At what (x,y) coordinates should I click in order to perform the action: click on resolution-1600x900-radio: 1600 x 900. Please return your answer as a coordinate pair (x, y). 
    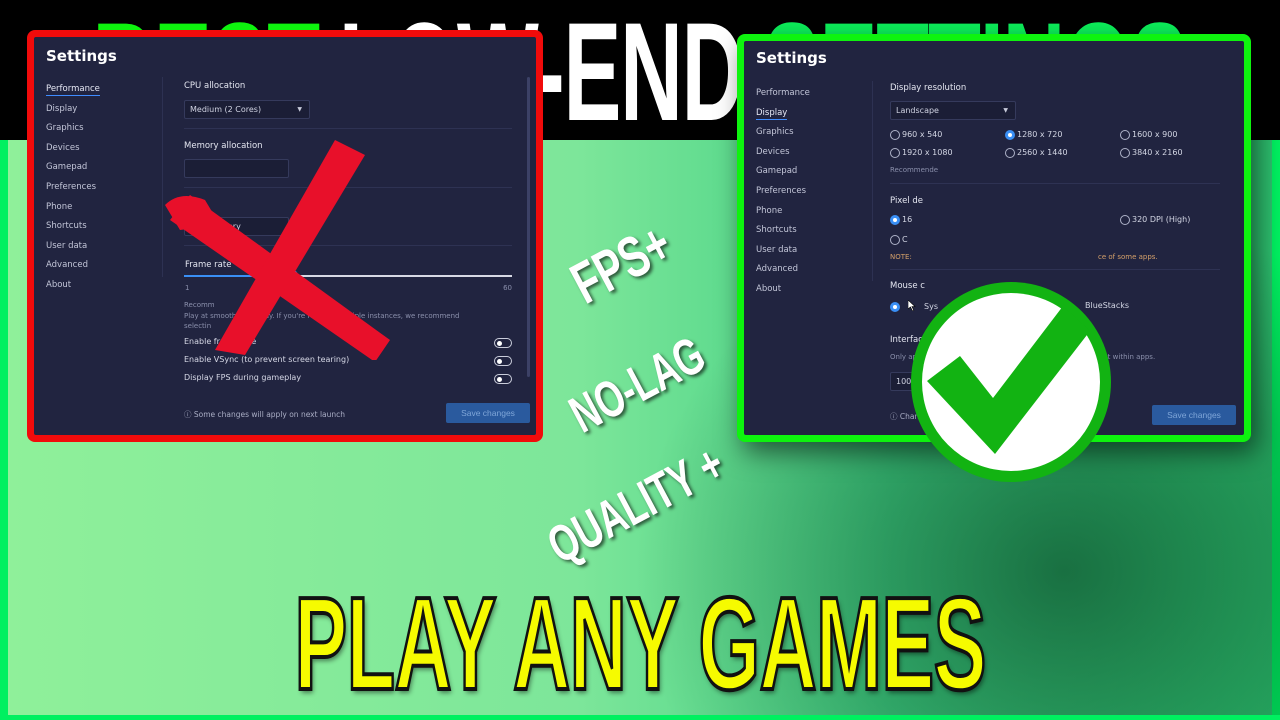
    Looking at the image, I should click on (1148, 135).